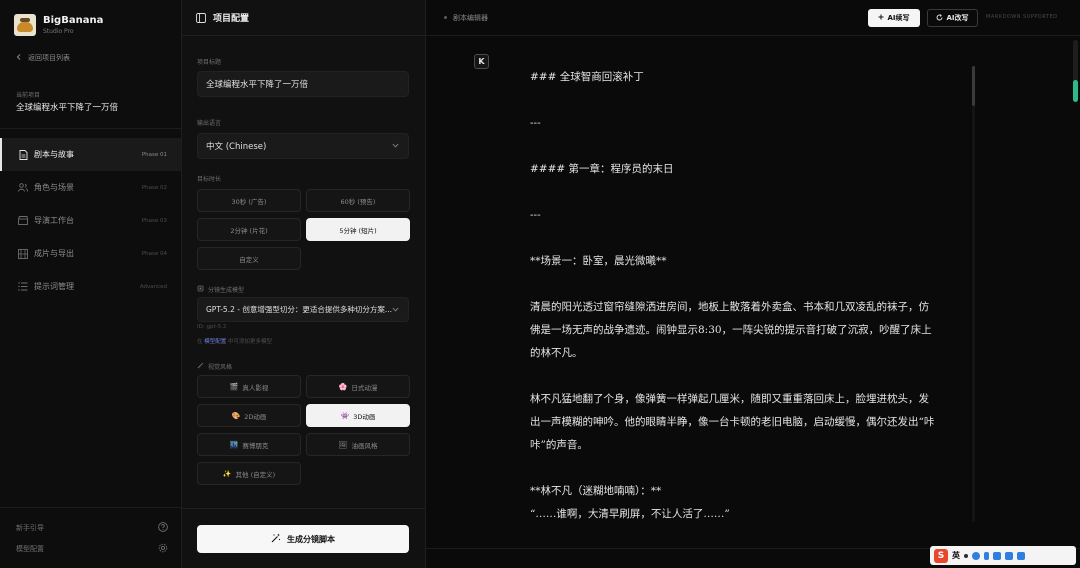  What do you see at coordinates (54, 220) in the screenshot?
I see `sidebar-item-label: 导演工作台` at bounding box center [54, 220].